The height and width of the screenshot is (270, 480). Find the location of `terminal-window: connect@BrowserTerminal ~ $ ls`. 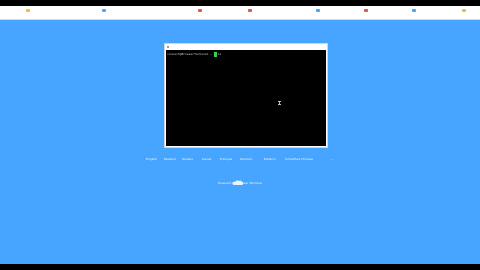

terminal-window: connect@BrowserTerminal ~ $ ls is located at coordinates (246, 95).